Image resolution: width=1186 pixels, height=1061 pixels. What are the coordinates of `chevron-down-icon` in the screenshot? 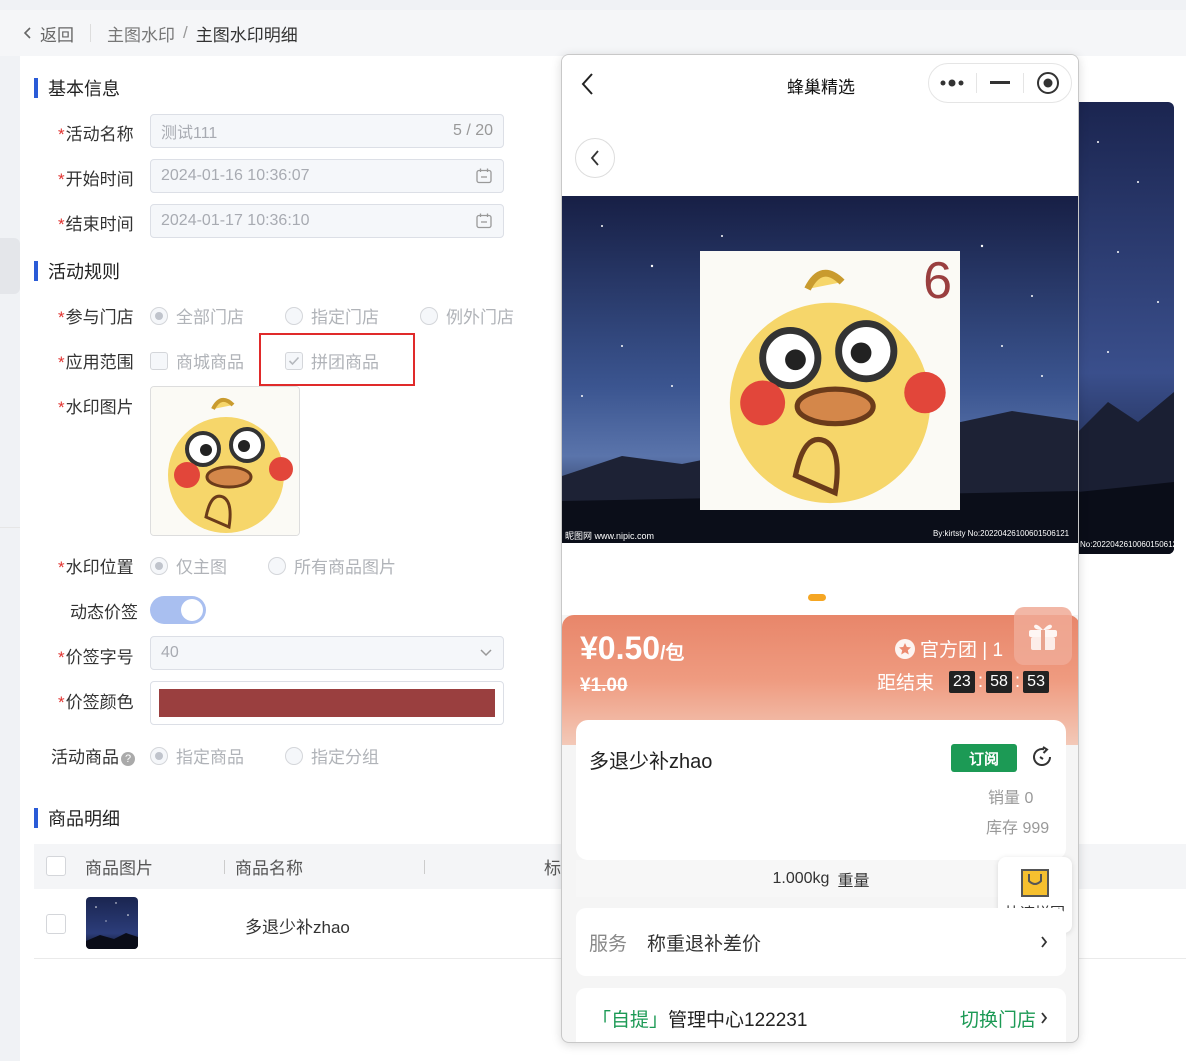 It's located at (486, 653).